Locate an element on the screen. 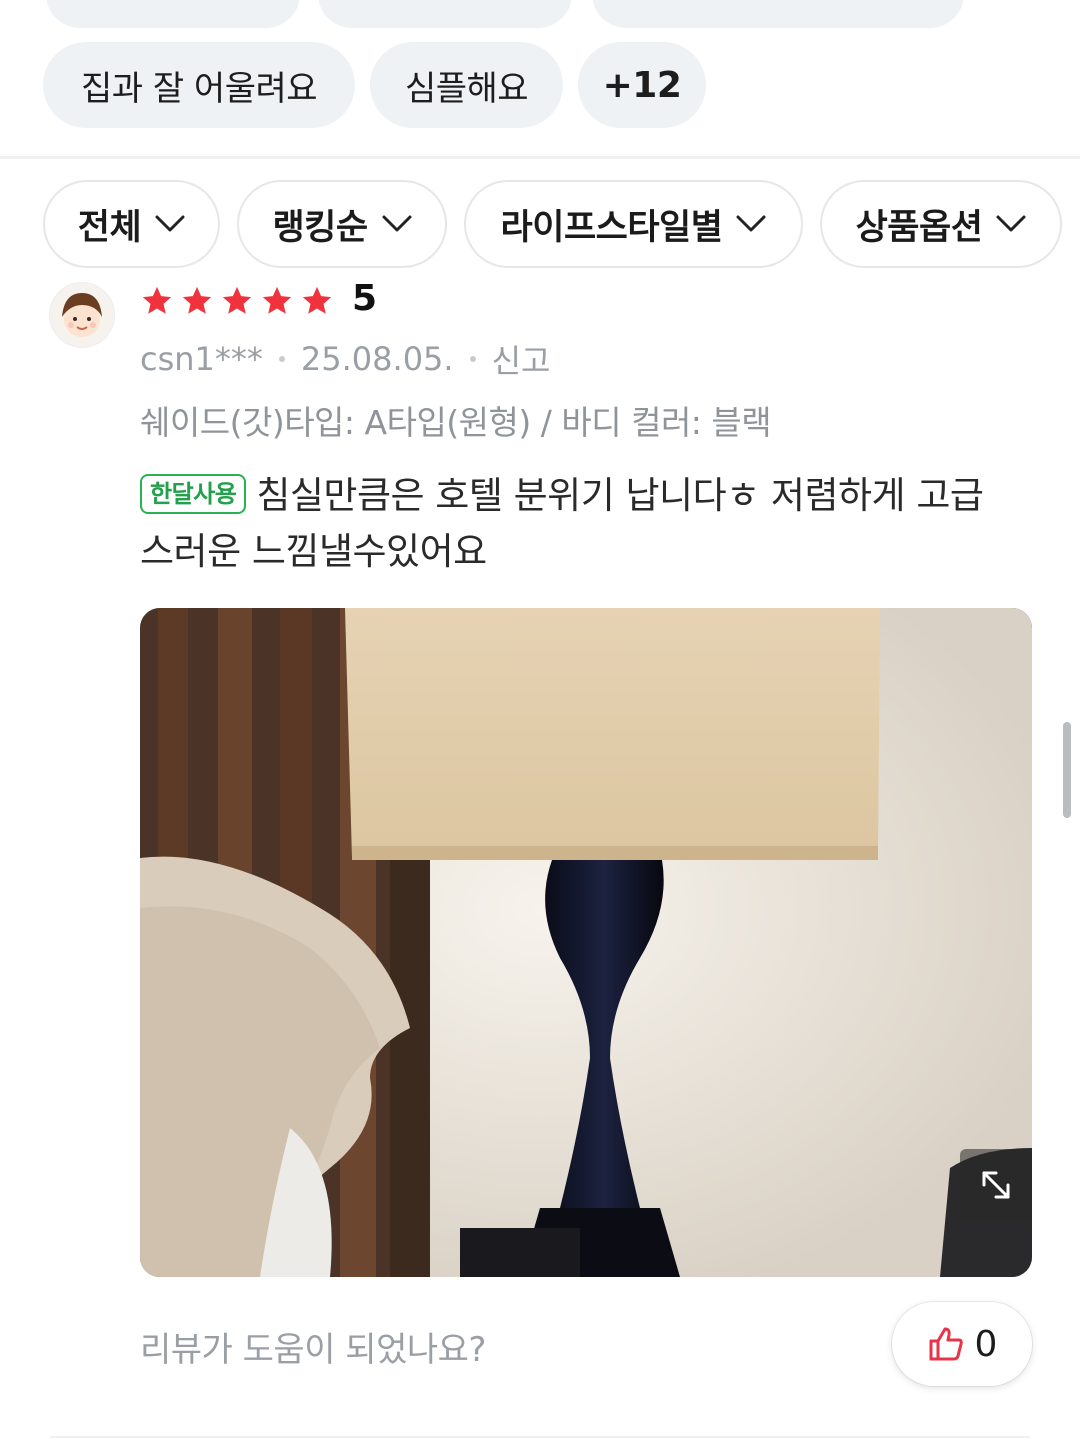  filter-option-dropdown: 상품옵션 is located at coordinates (941, 224).